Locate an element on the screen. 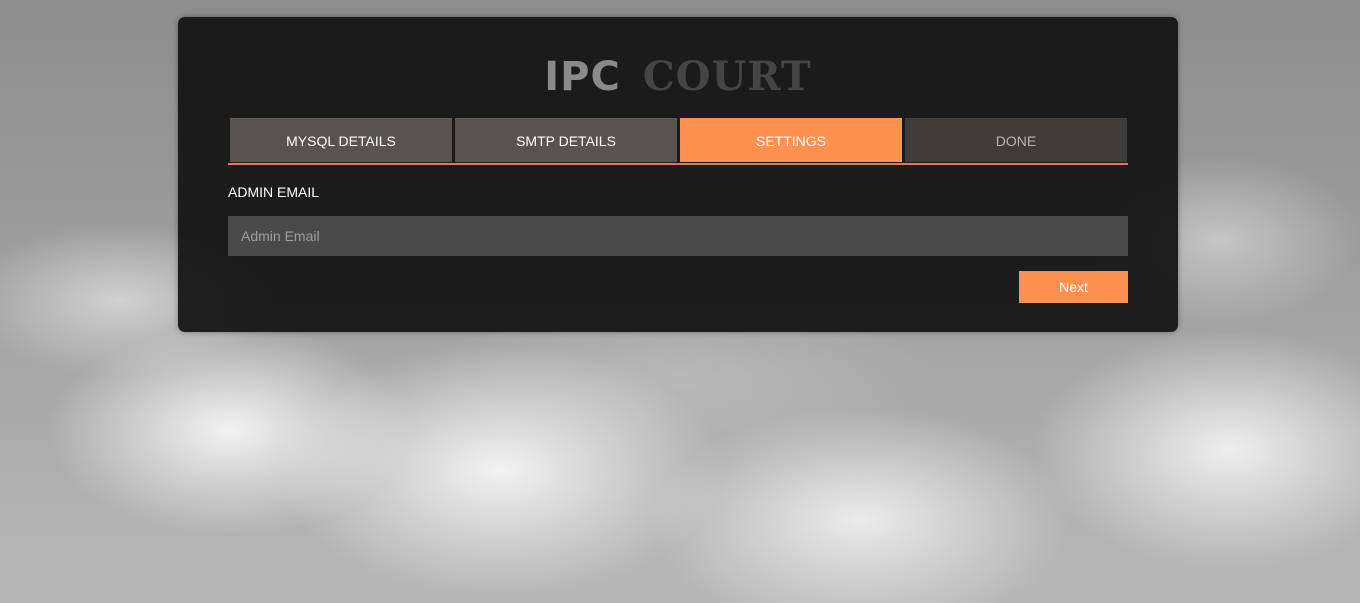 This screenshot has height=603, width=1360. next-button: Next is located at coordinates (1073, 287).